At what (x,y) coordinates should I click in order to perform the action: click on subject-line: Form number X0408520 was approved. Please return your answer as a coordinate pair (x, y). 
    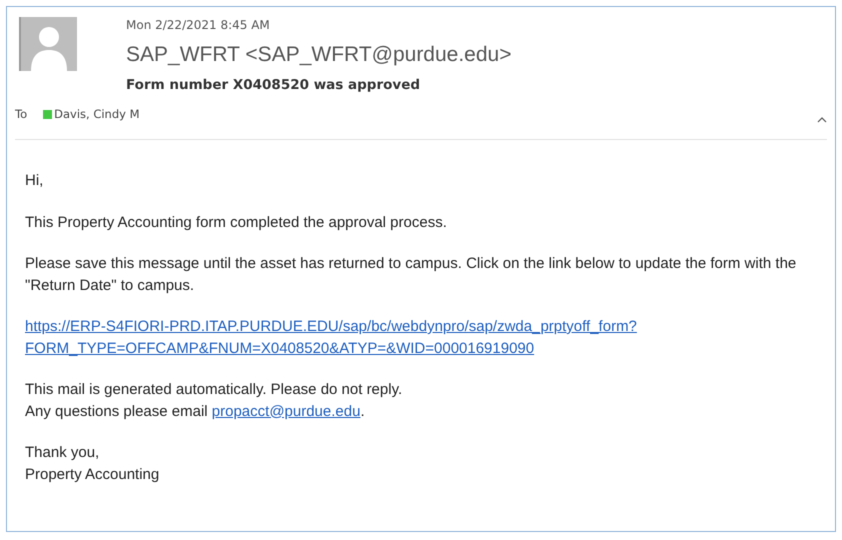
    Looking at the image, I should click on (274, 85).